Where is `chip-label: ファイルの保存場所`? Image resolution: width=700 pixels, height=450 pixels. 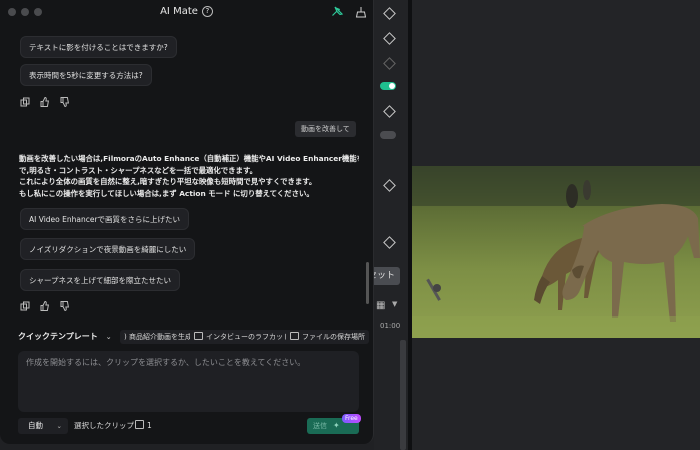
chip-label: ファイルの保存場所 is located at coordinates (333, 337).